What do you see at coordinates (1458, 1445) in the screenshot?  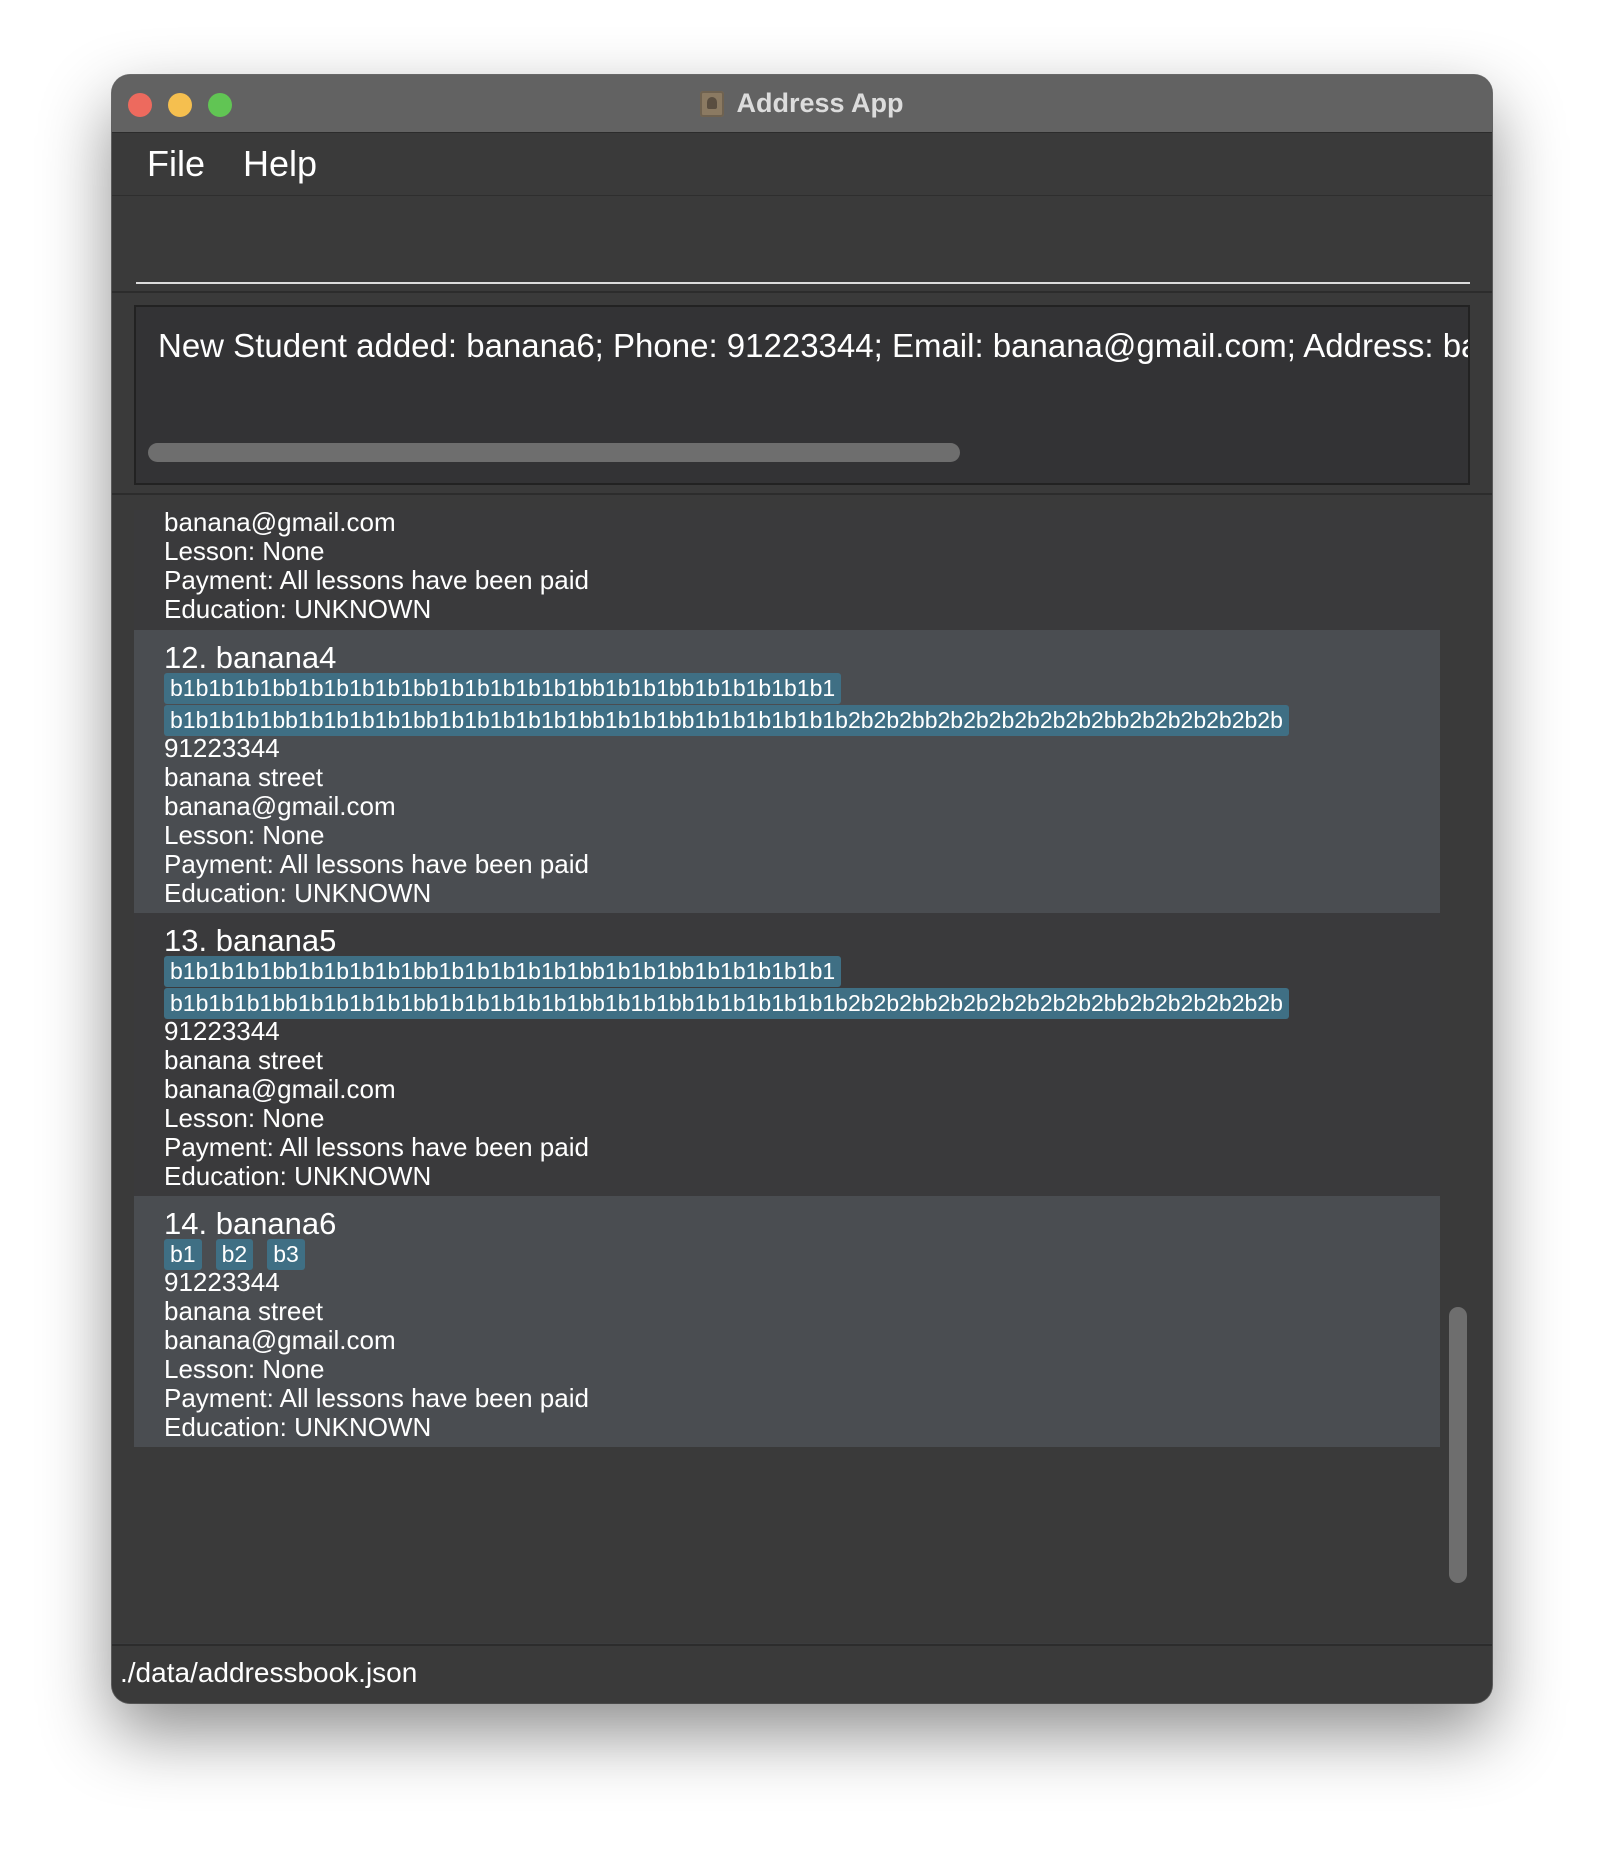 I see `vertical-scrollbar-thumb` at bounding box center [1458, 1445].